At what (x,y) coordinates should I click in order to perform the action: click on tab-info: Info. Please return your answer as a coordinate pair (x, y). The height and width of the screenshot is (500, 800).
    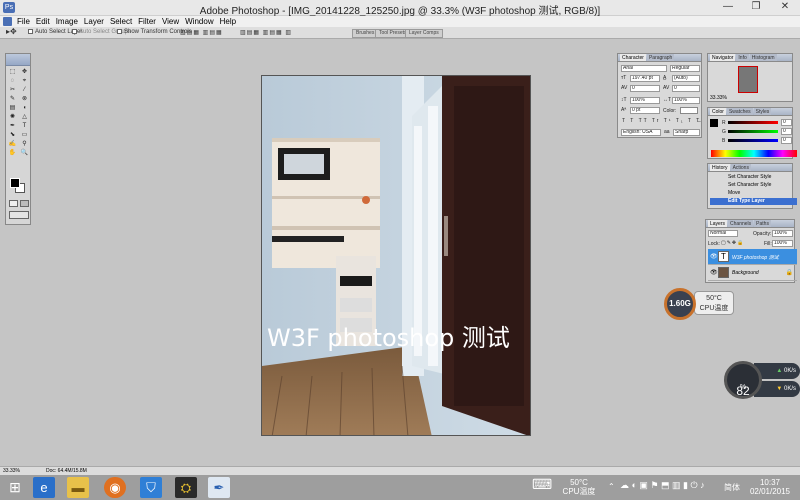
    Looking at the image, I should click on (742, 57).